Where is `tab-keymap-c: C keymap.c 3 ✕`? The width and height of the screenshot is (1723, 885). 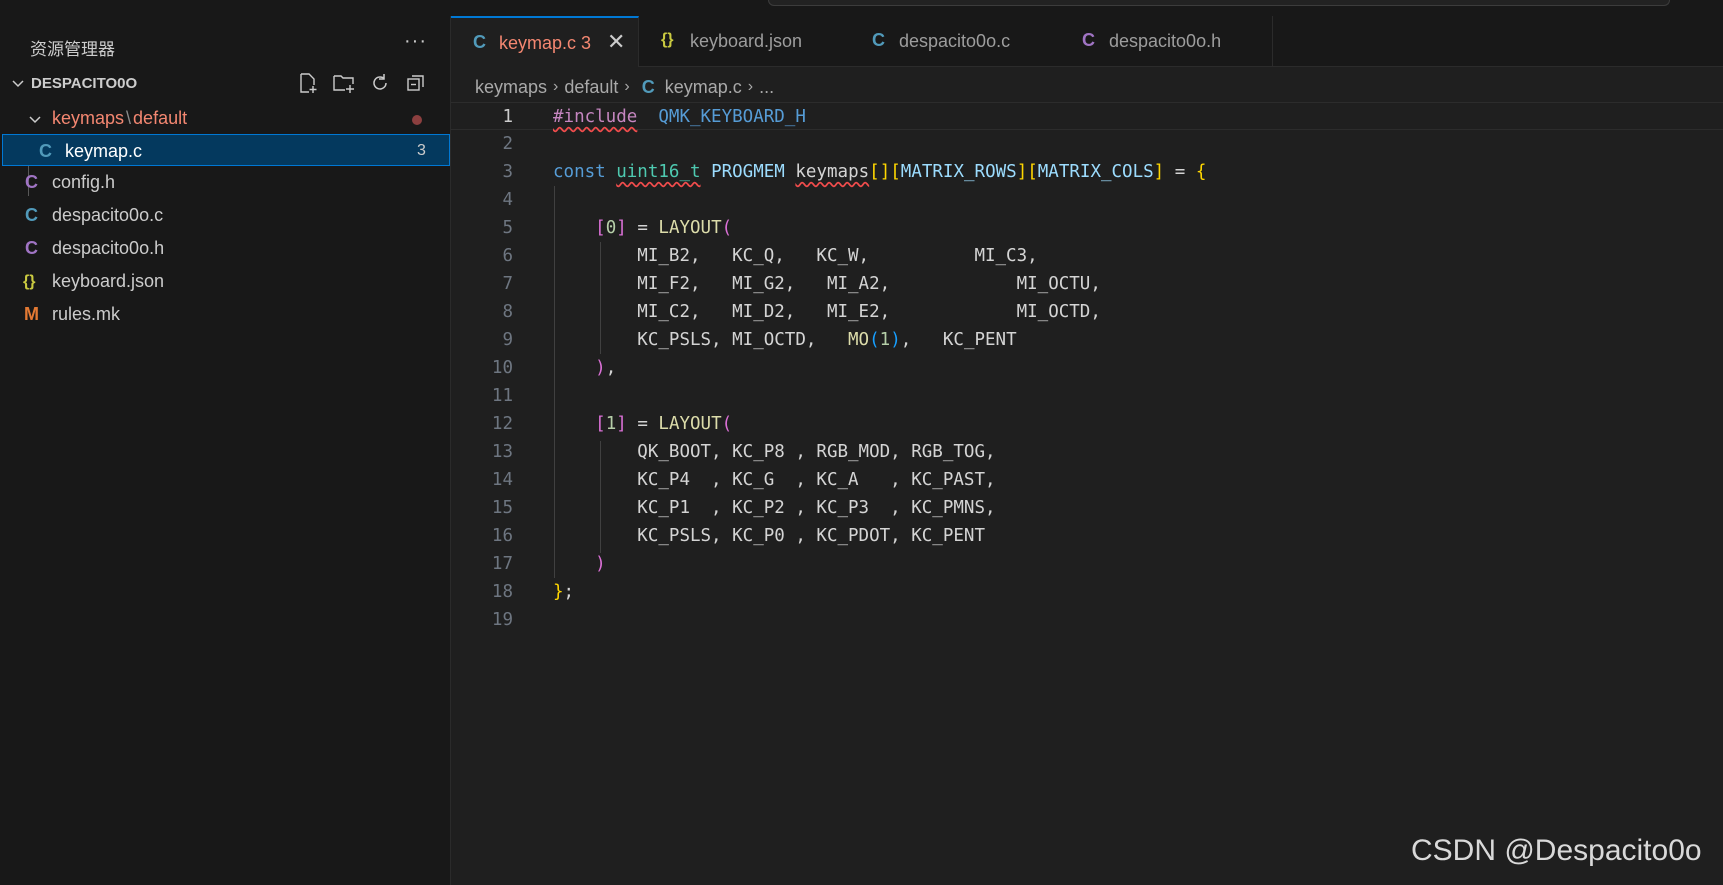
tab-keymap-c: C keymap.c 3 ✕ is located at coordinates (545, 41).